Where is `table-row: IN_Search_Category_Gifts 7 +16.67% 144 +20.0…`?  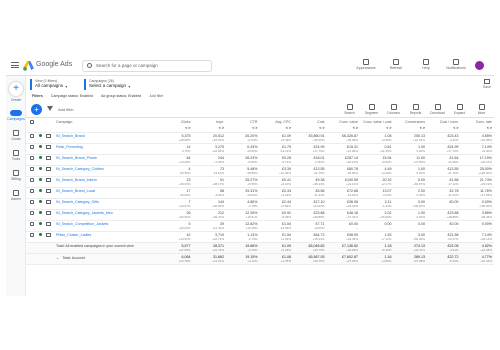 table-row: IN_Search_Category_Gifts 7 +16.67% 144 +20.0… is located at coordinates (260, 204).